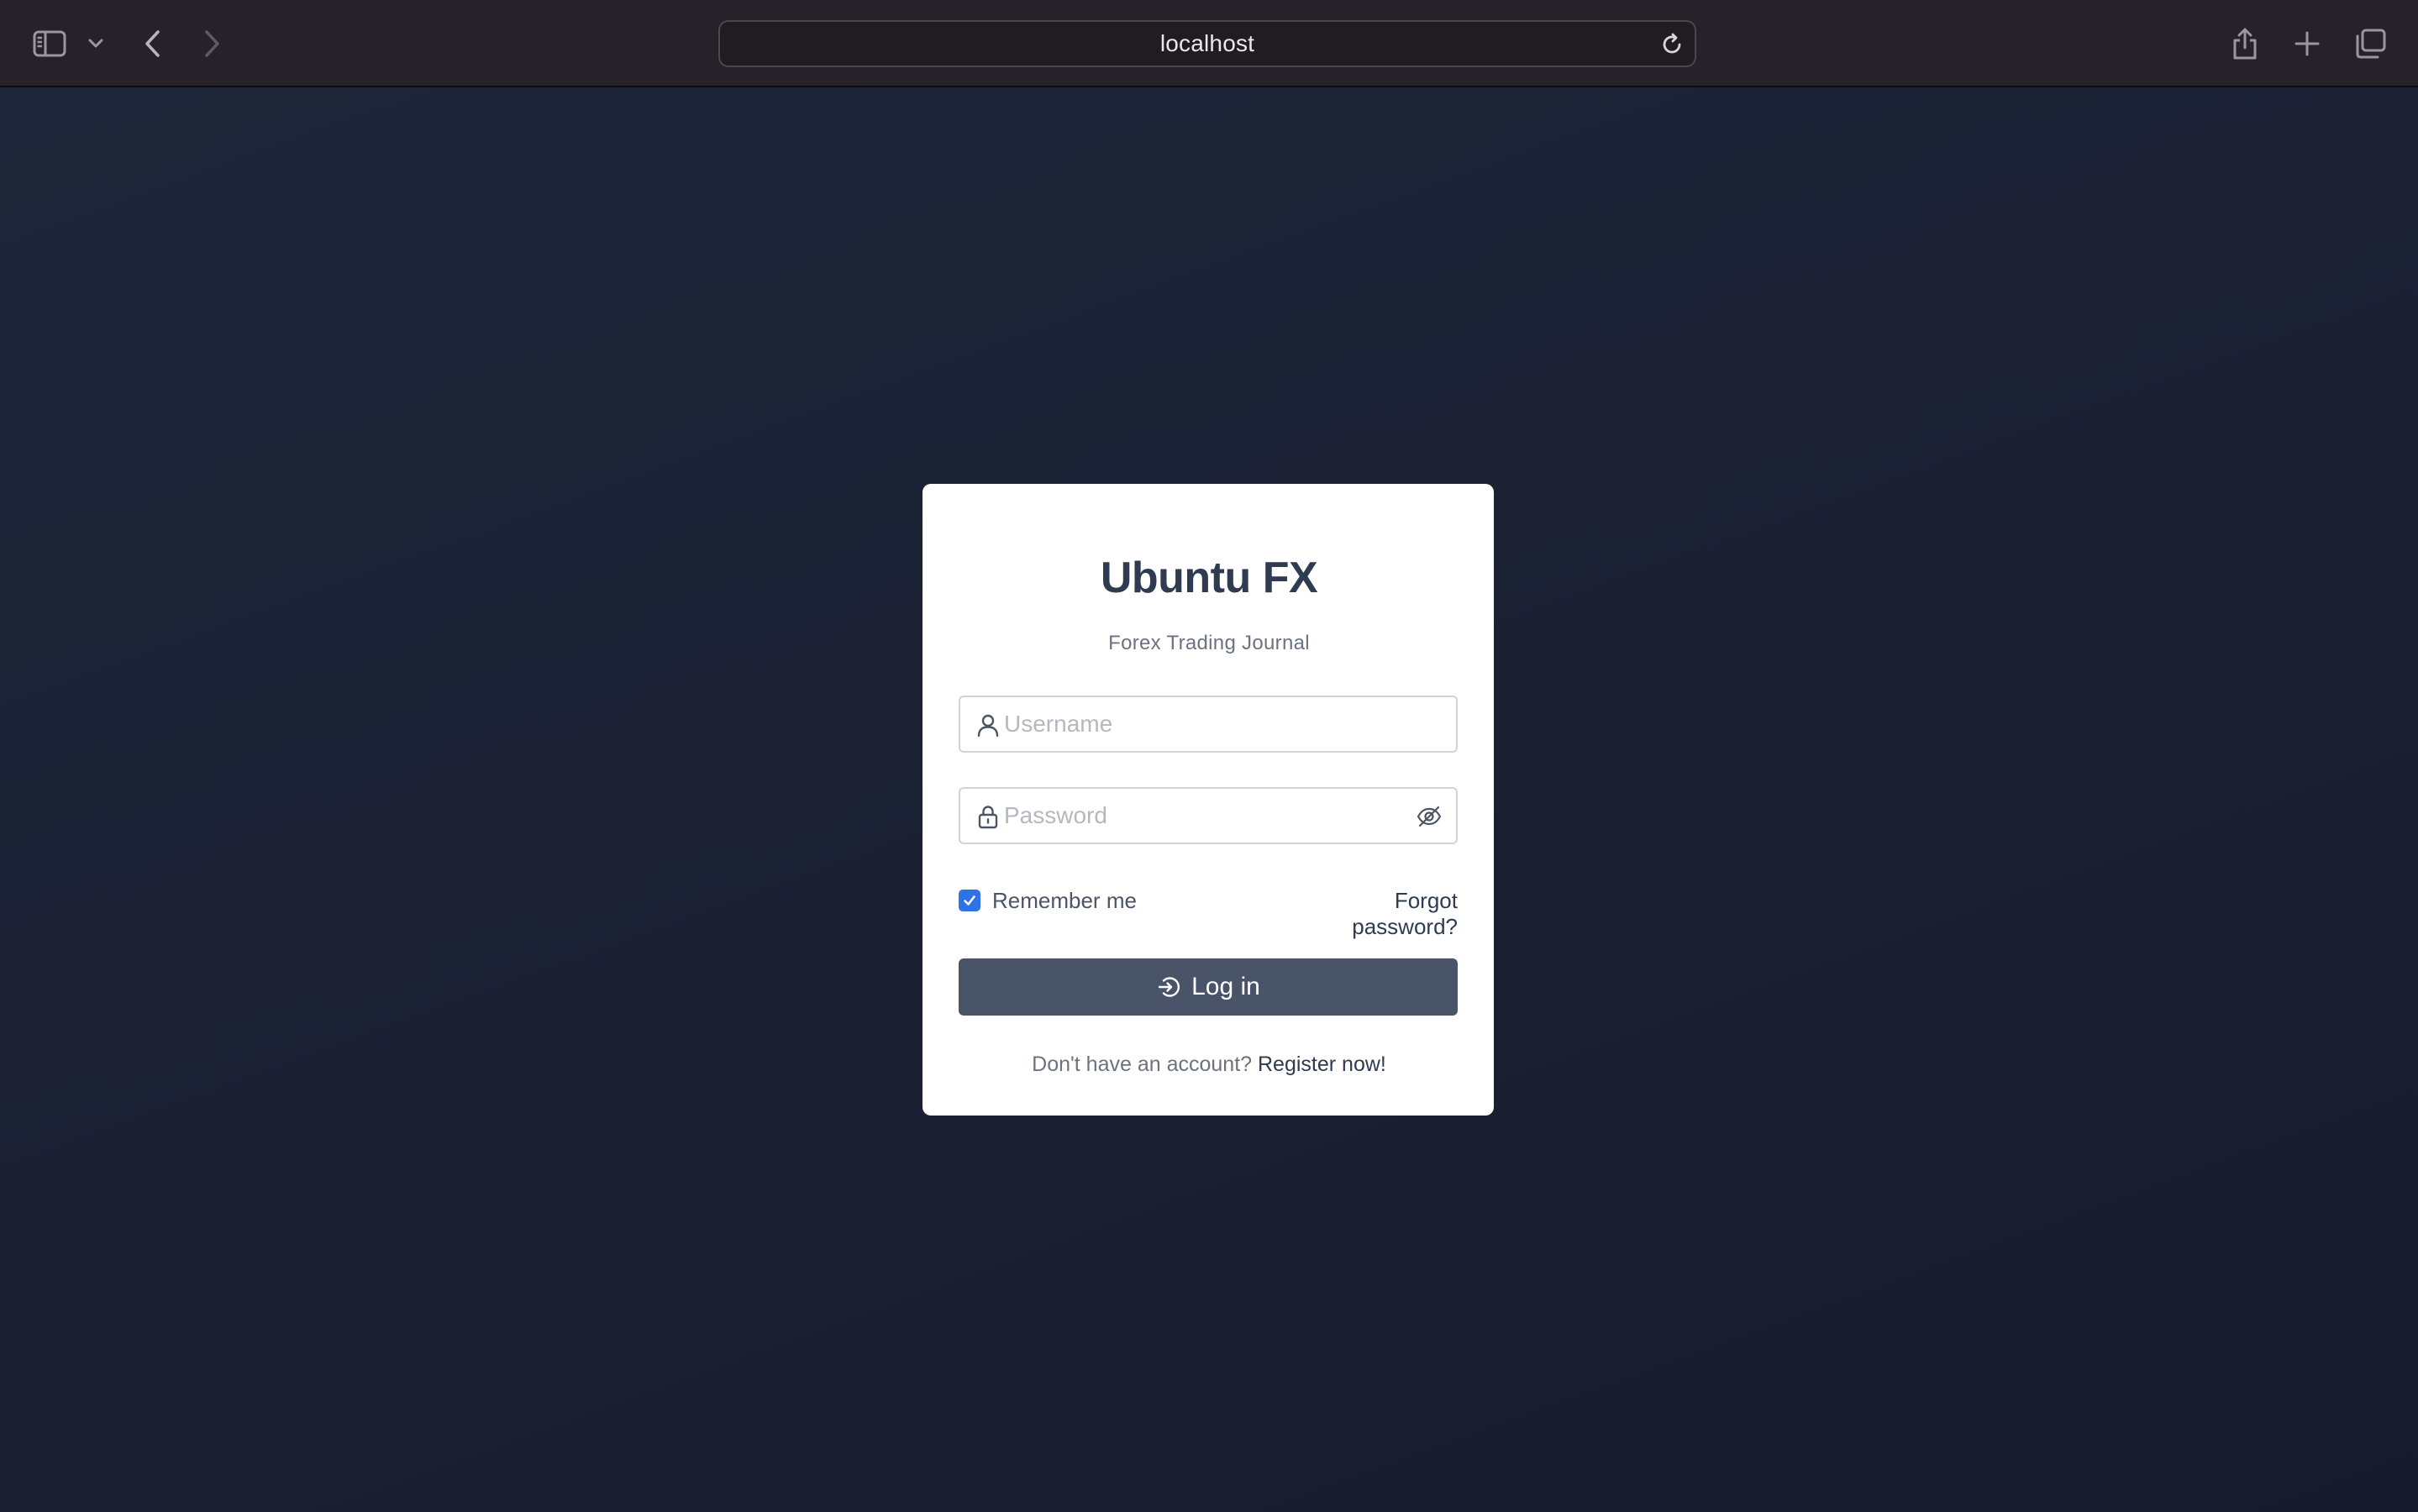  Describe the element at coordinates (1430, 816) in the screenshot. I see `eye-slash-icon` at that location.